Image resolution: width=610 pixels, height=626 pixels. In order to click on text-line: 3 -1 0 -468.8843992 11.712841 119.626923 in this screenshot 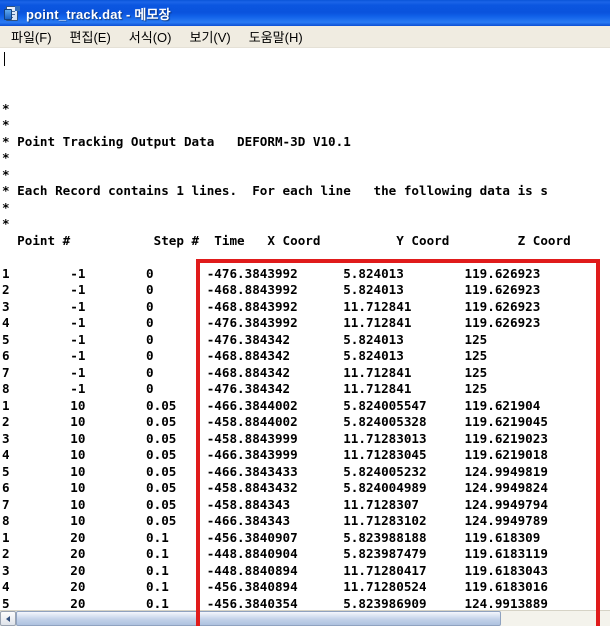, I will do `click(271, 306)`.